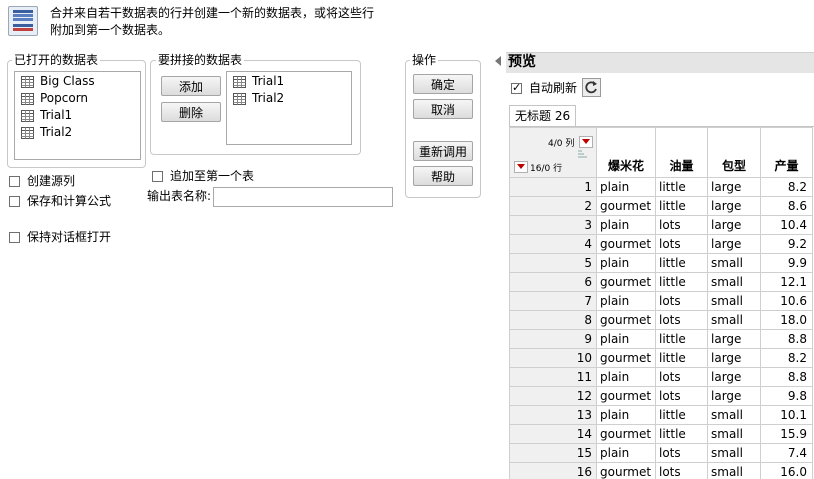 Image resolution: width=814 pixels, height=479 pixels. Describe the element at coordinates (200, 60) in the screenshot. I see `concat-tables-title: 要拼接的数据表` at that location.